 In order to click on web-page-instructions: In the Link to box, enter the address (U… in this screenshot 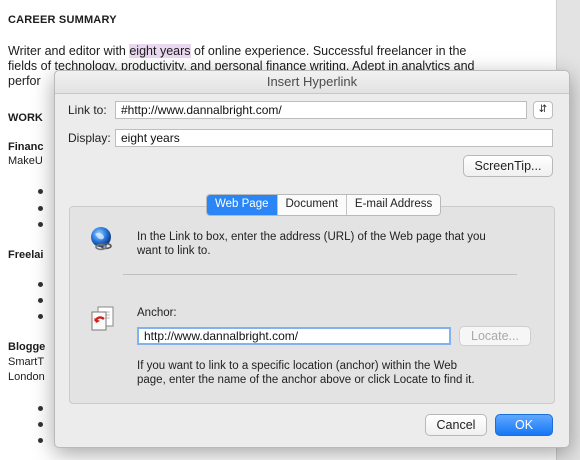, I will do `click(311, 244)`.